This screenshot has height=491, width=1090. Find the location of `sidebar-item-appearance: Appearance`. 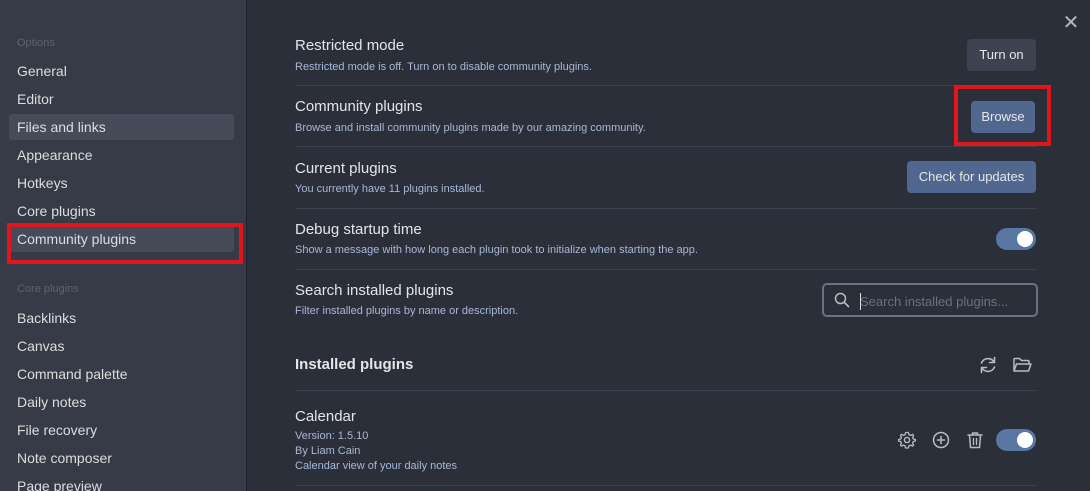

sidebar-item-appearance: Appearance is located at coordinates (121, 155).